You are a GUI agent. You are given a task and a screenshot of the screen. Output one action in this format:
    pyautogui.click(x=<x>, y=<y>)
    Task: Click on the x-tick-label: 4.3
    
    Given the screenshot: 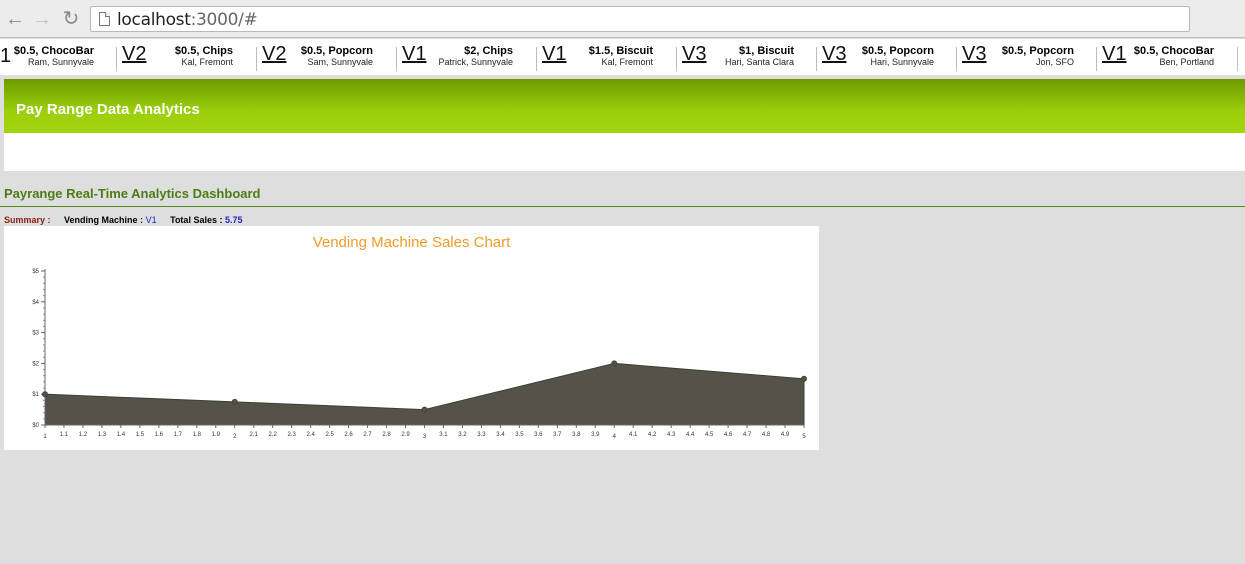 What is the action you would take?
    pyautogui.click(x=671, y=435)
    